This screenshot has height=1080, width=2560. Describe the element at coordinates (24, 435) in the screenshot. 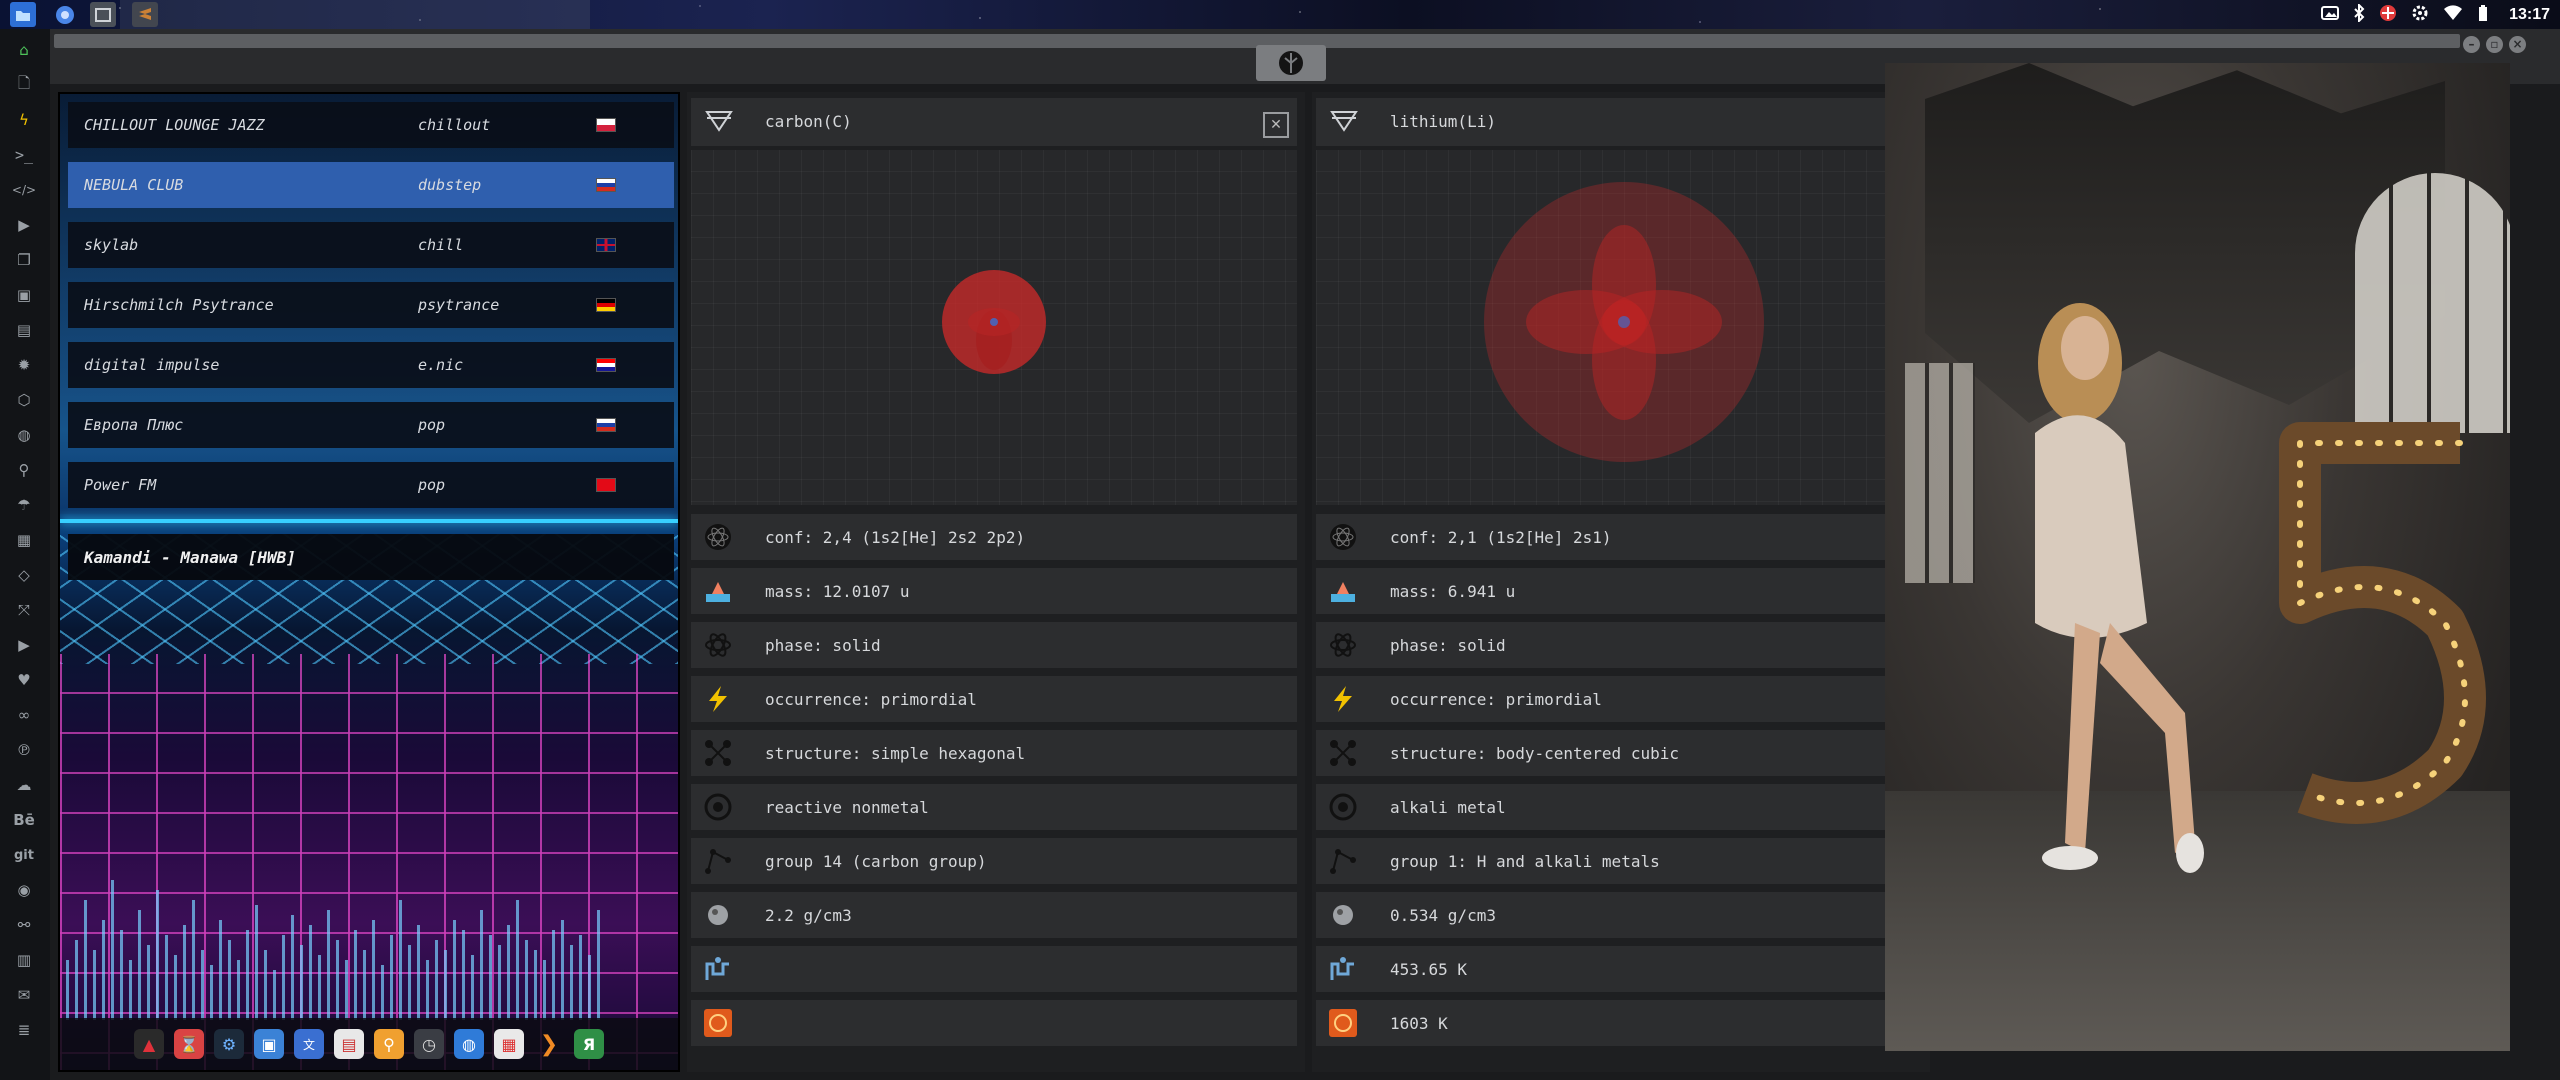

I see `globe-icon: ◍` at that location.